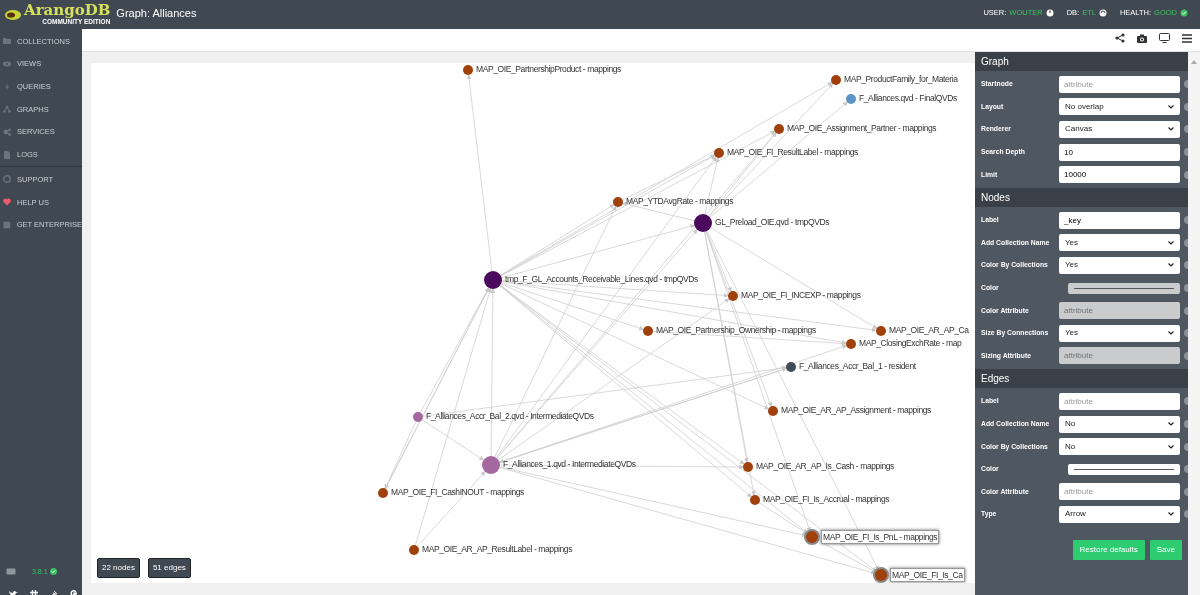 This screenshot has width=1200, height=595. Describe the element at coordinates (7, 41) in the screenshot. I see `folder-icon` at that location.